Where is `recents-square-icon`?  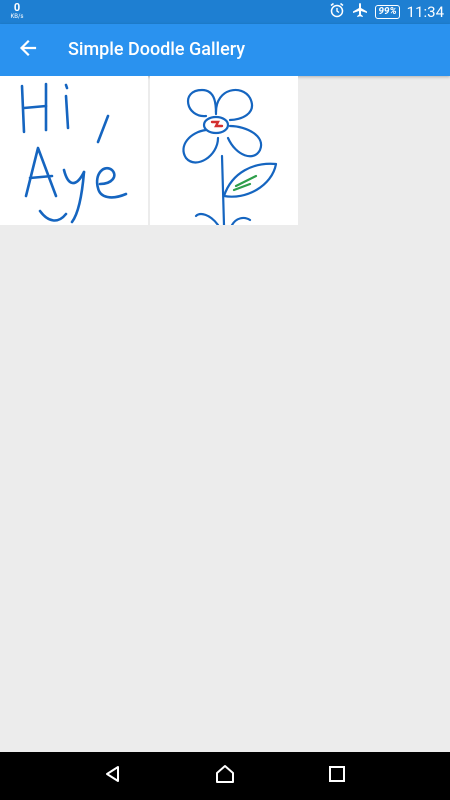 recents-square-icon is located at coordinates (337, 776).